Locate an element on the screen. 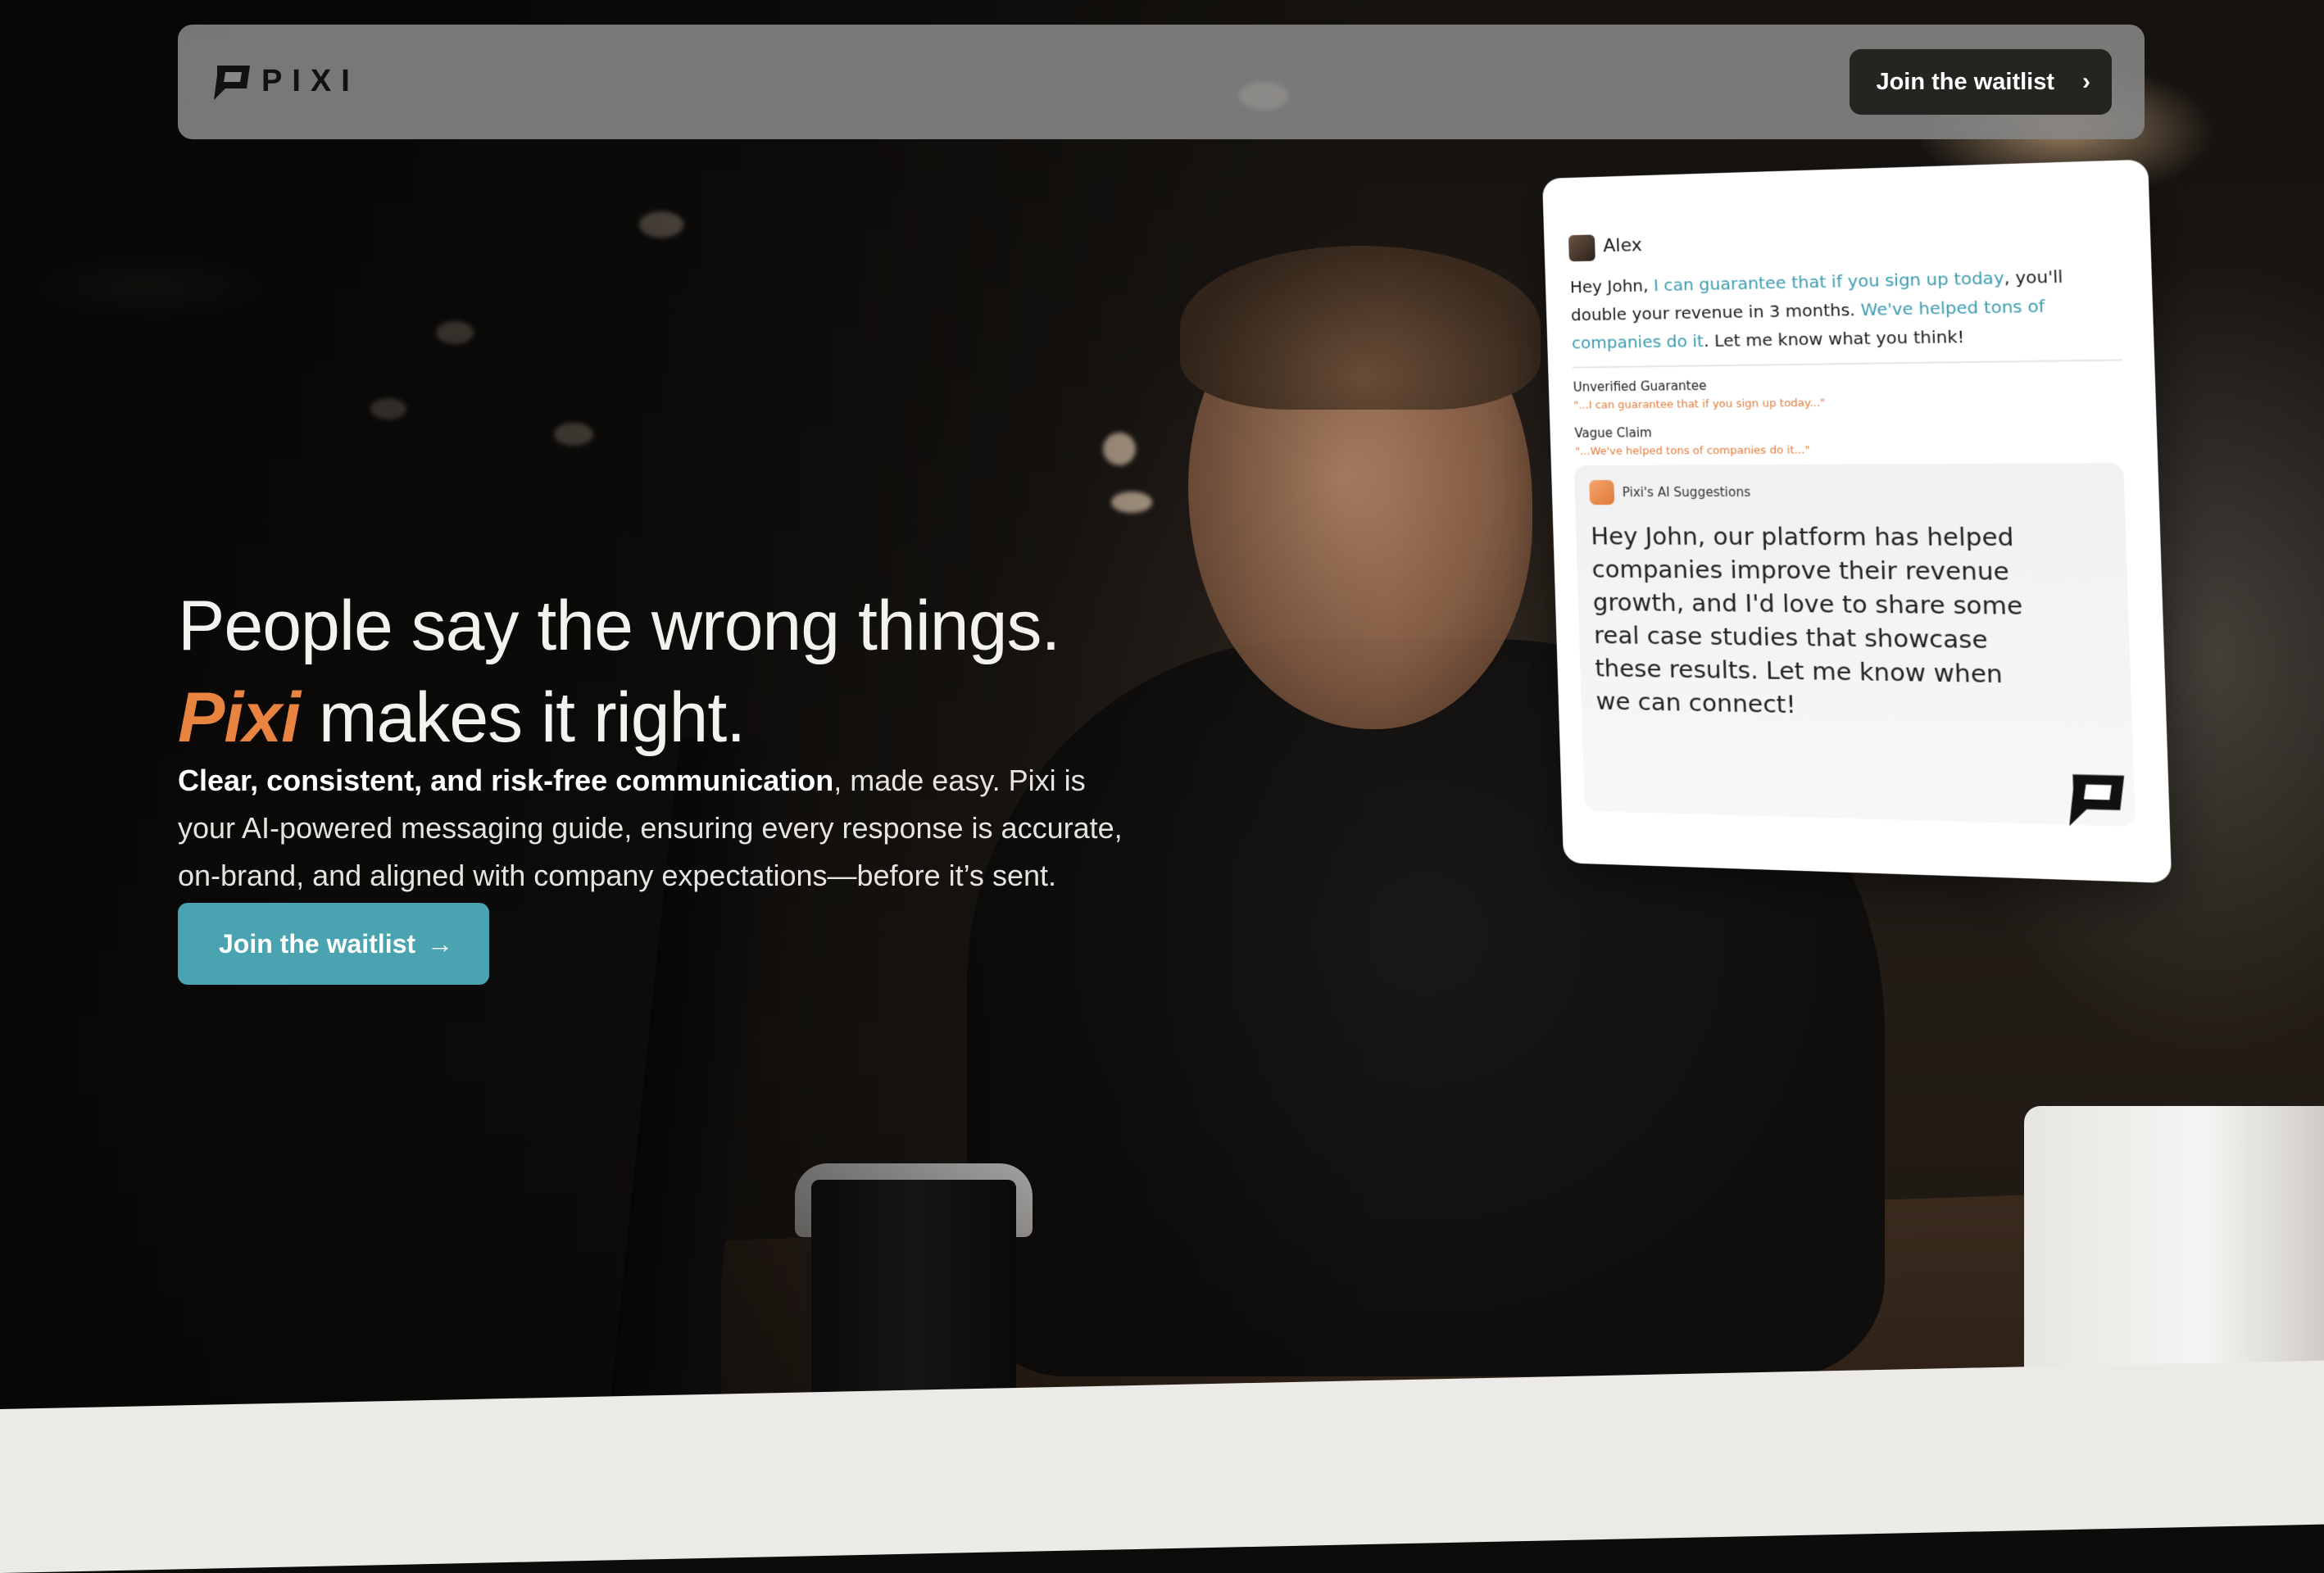  flag-title: Vague Claim is located at coordinates (1613, 433).